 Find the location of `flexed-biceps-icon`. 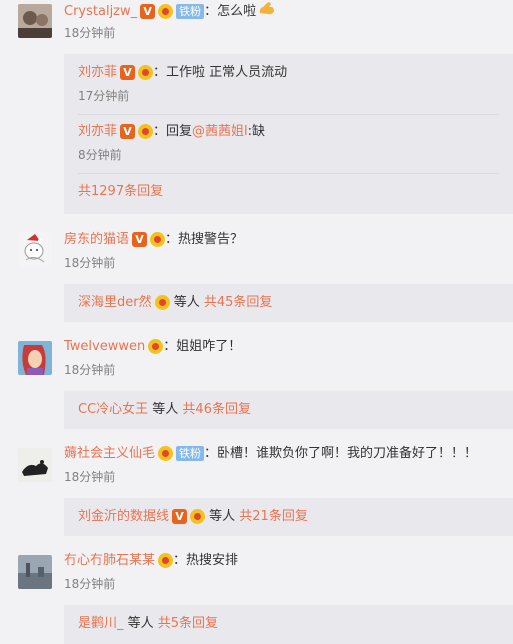

flexed-biceps-icon is located at coordinates (267, 11).